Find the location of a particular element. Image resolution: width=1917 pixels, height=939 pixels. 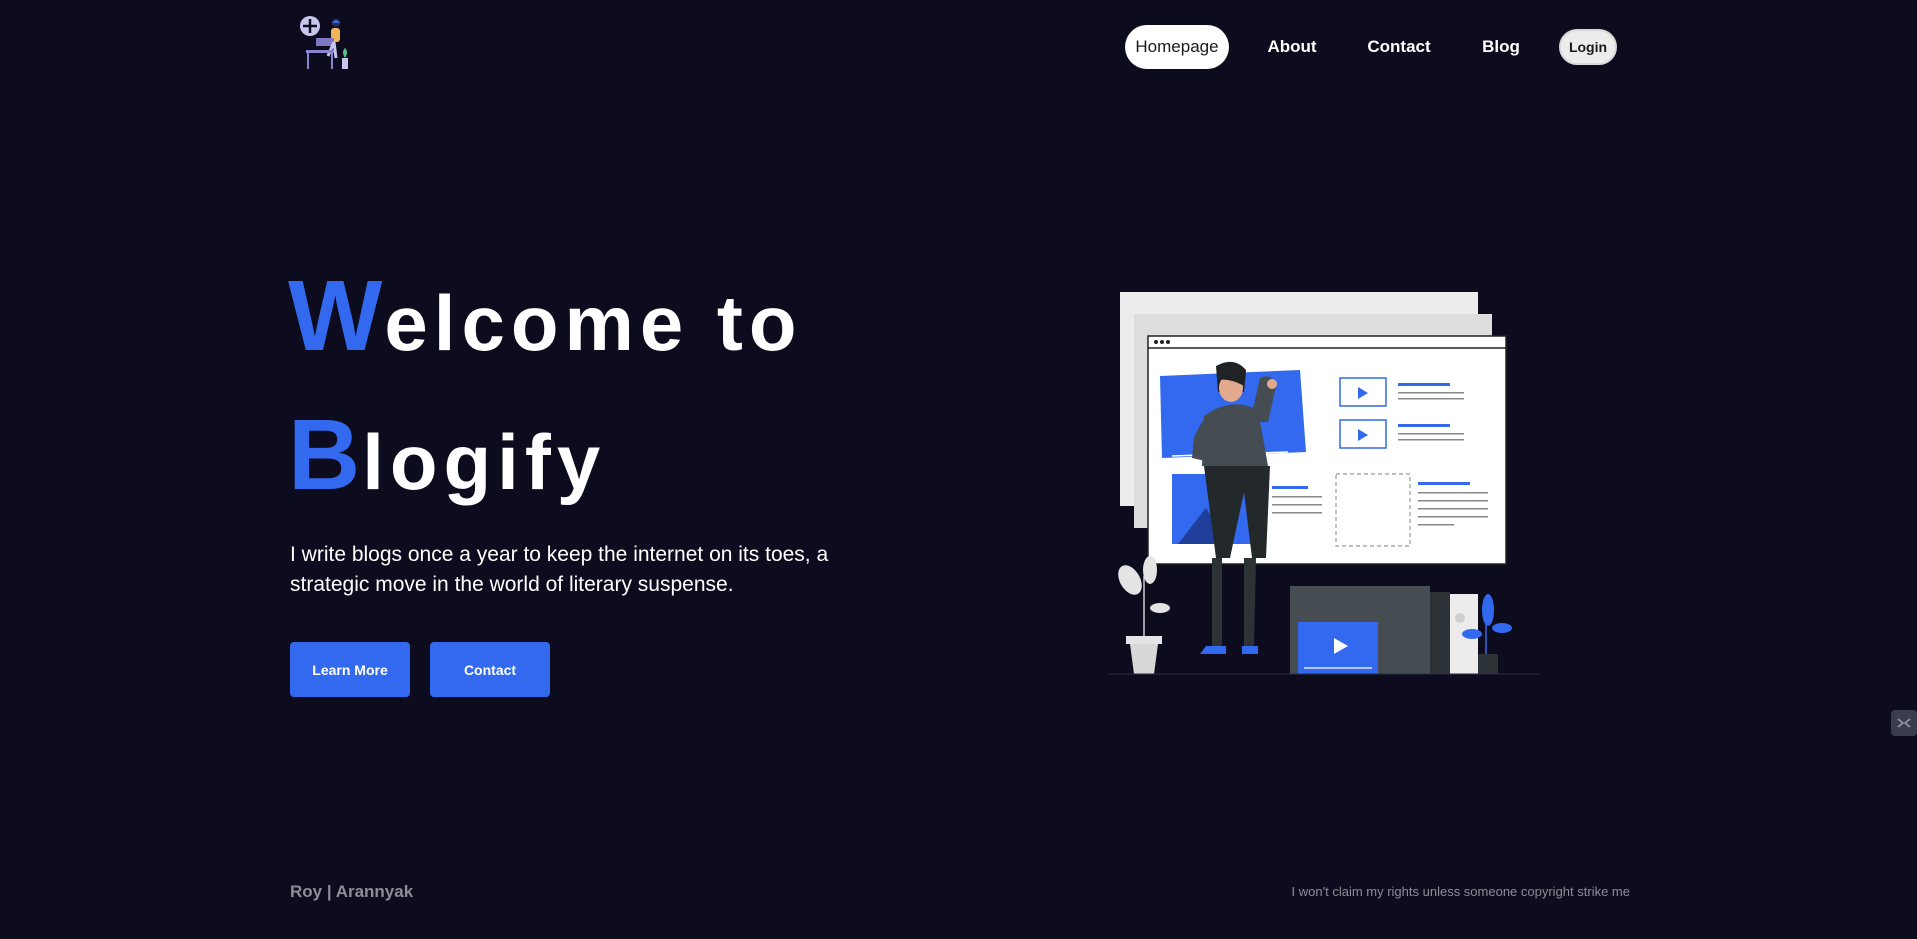

hero-title-rest-1: elcome to is located at coordinates (593, 323).